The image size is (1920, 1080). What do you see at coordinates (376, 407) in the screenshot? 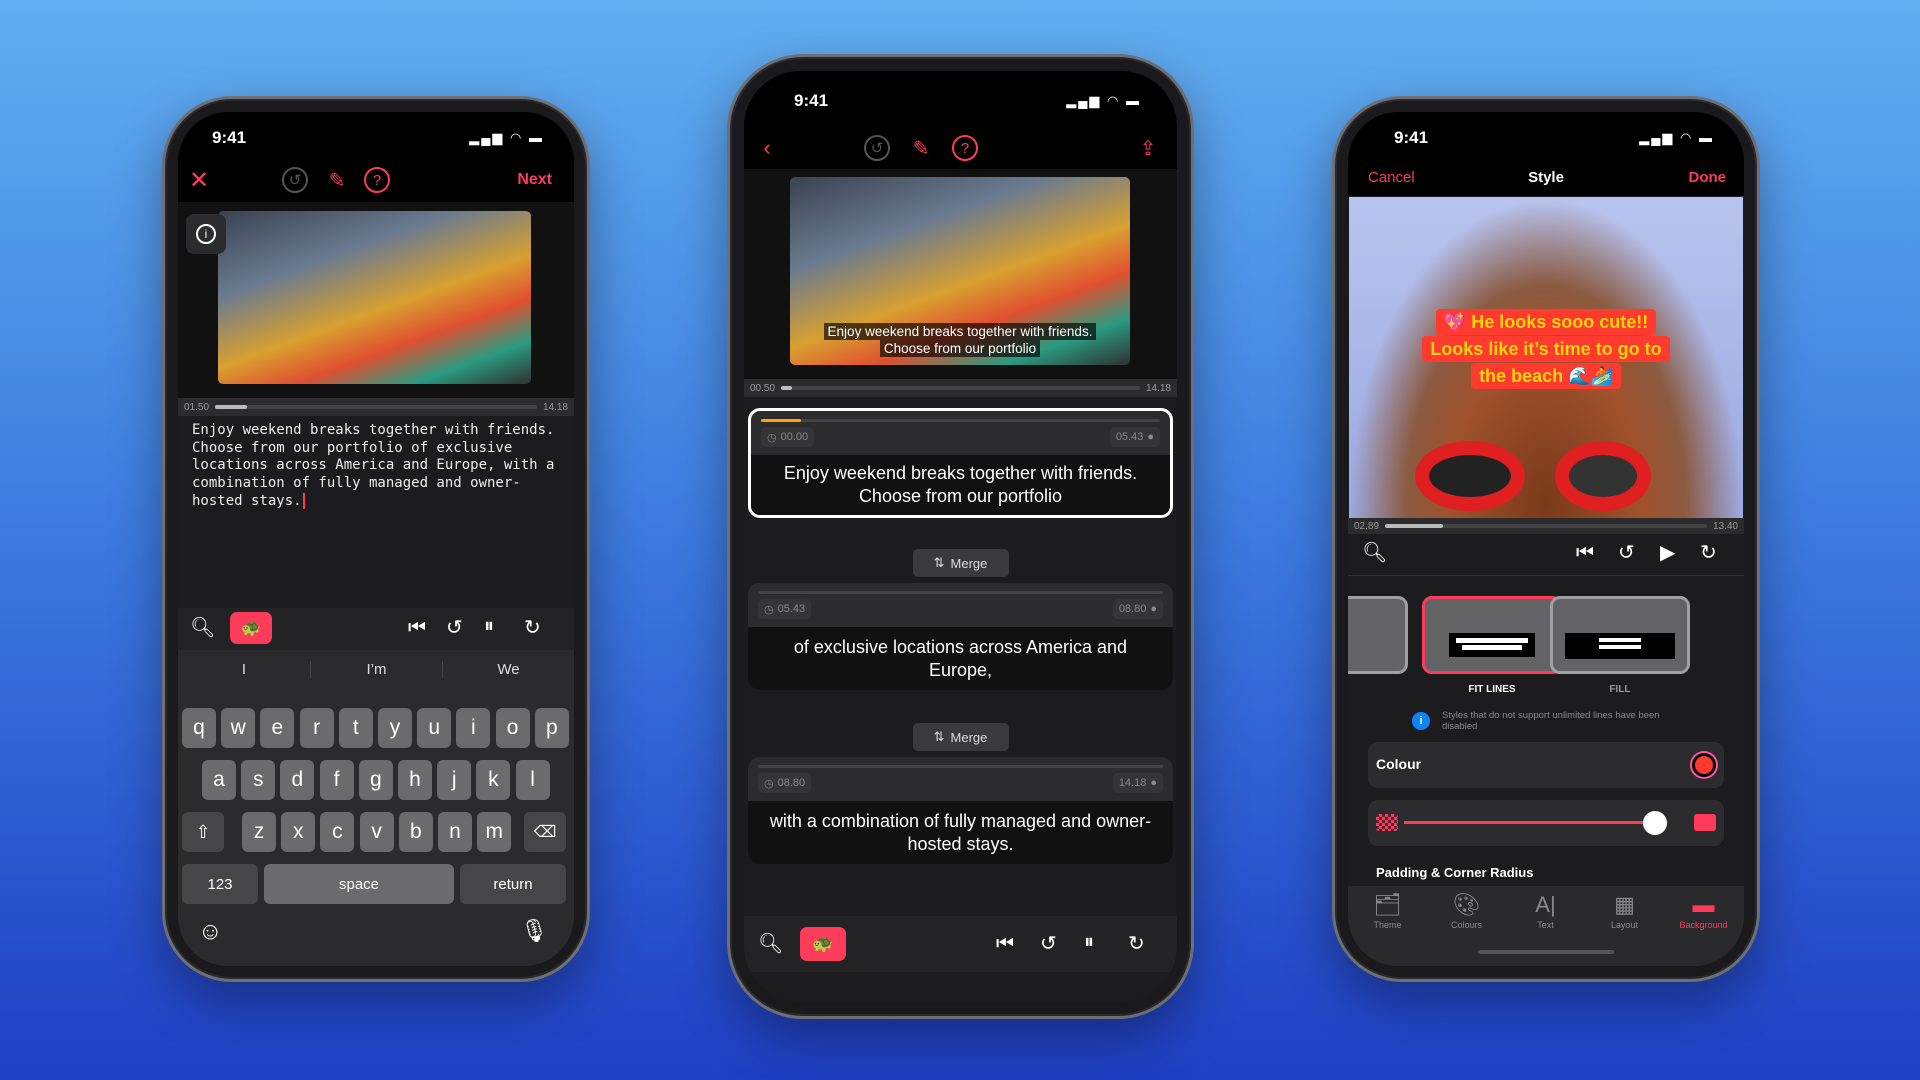
I see `timeline-progress: 01.50 14.18` at bounding box center [376, 407].